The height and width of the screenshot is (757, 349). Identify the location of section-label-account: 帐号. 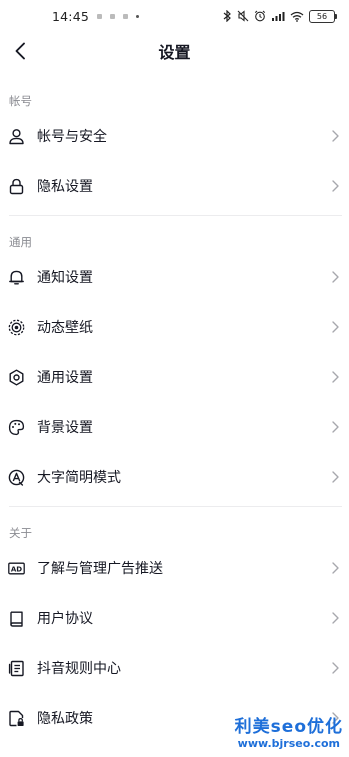
(20, 101).